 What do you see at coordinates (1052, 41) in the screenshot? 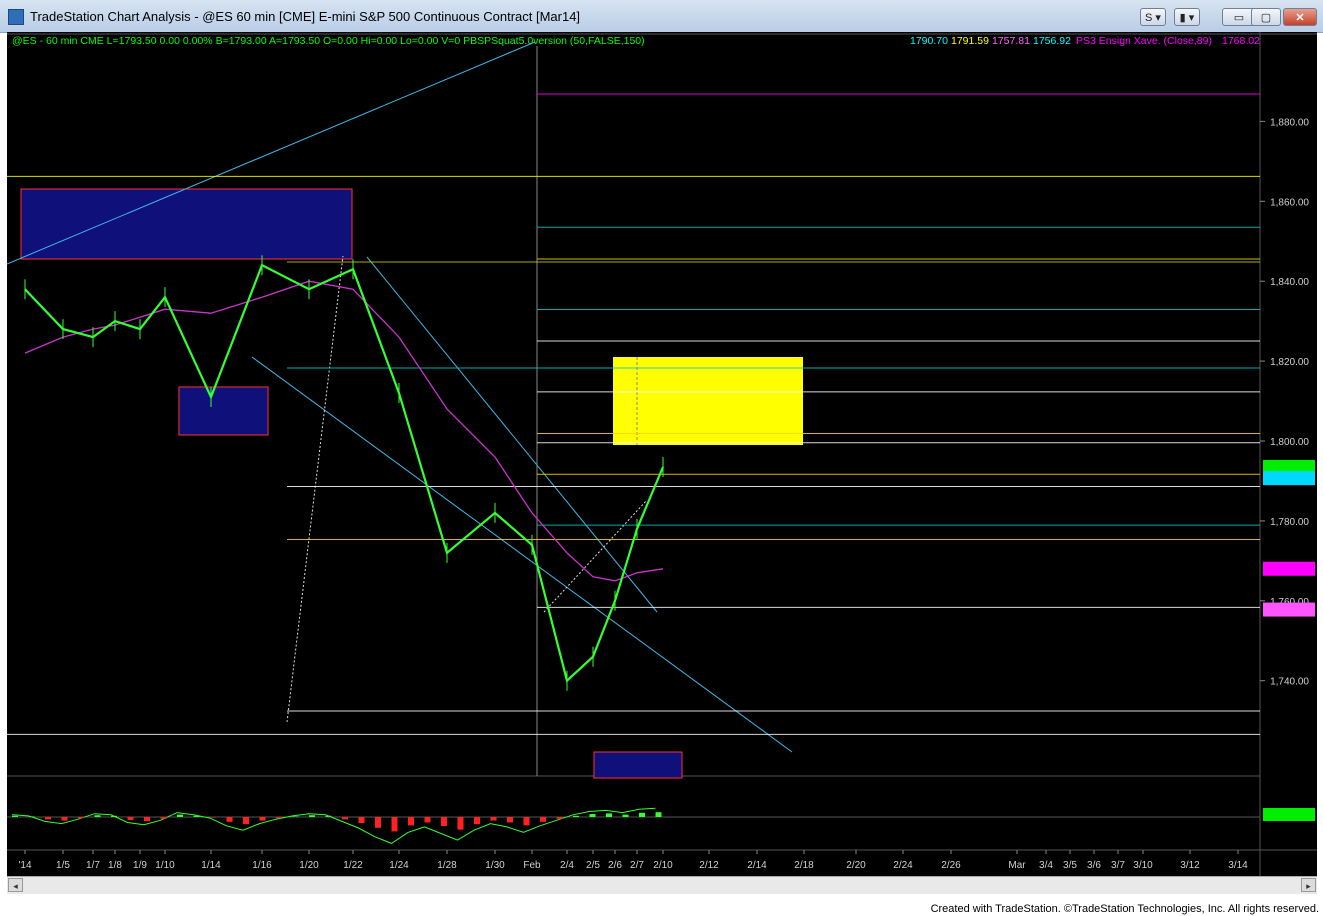
I see `status-line-part: 1756.92` at bounding box center [1052, 41].